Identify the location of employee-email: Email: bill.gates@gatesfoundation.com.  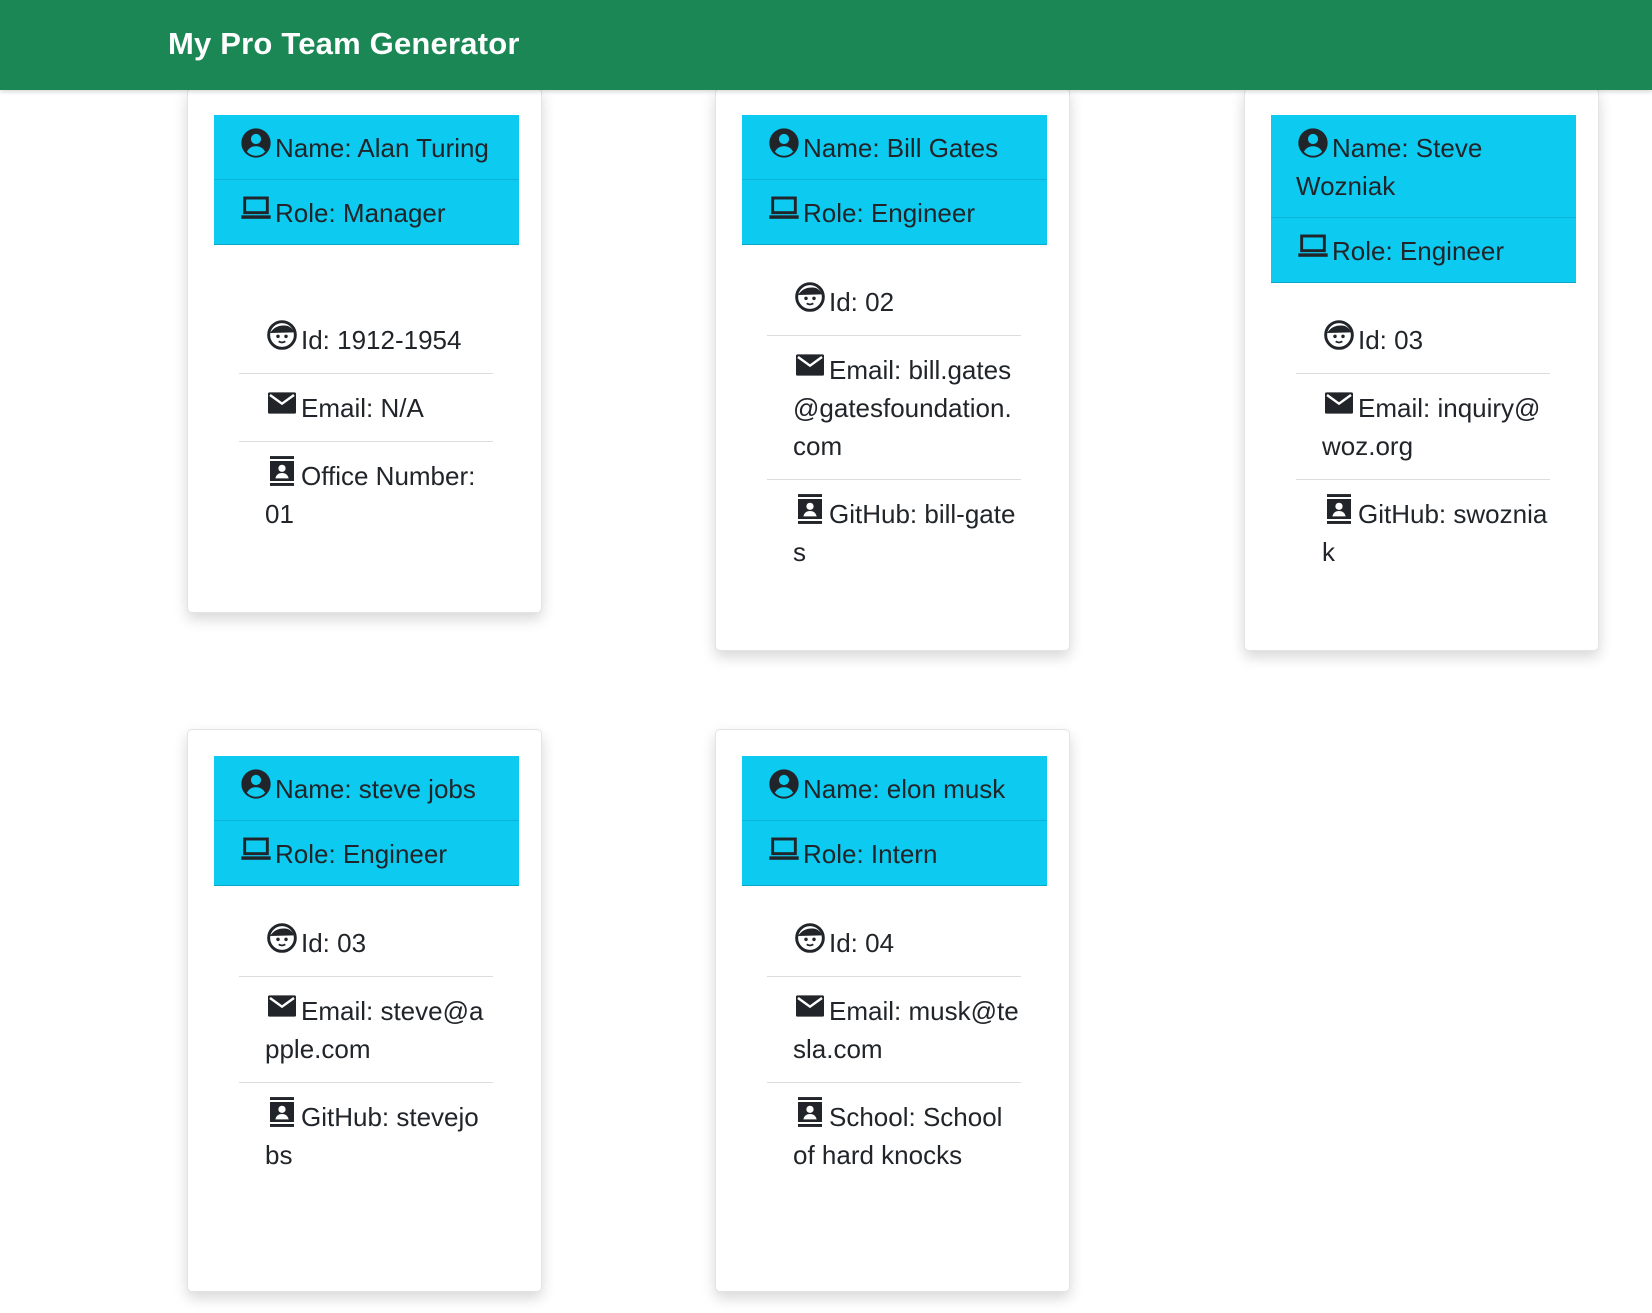
(894, 407).